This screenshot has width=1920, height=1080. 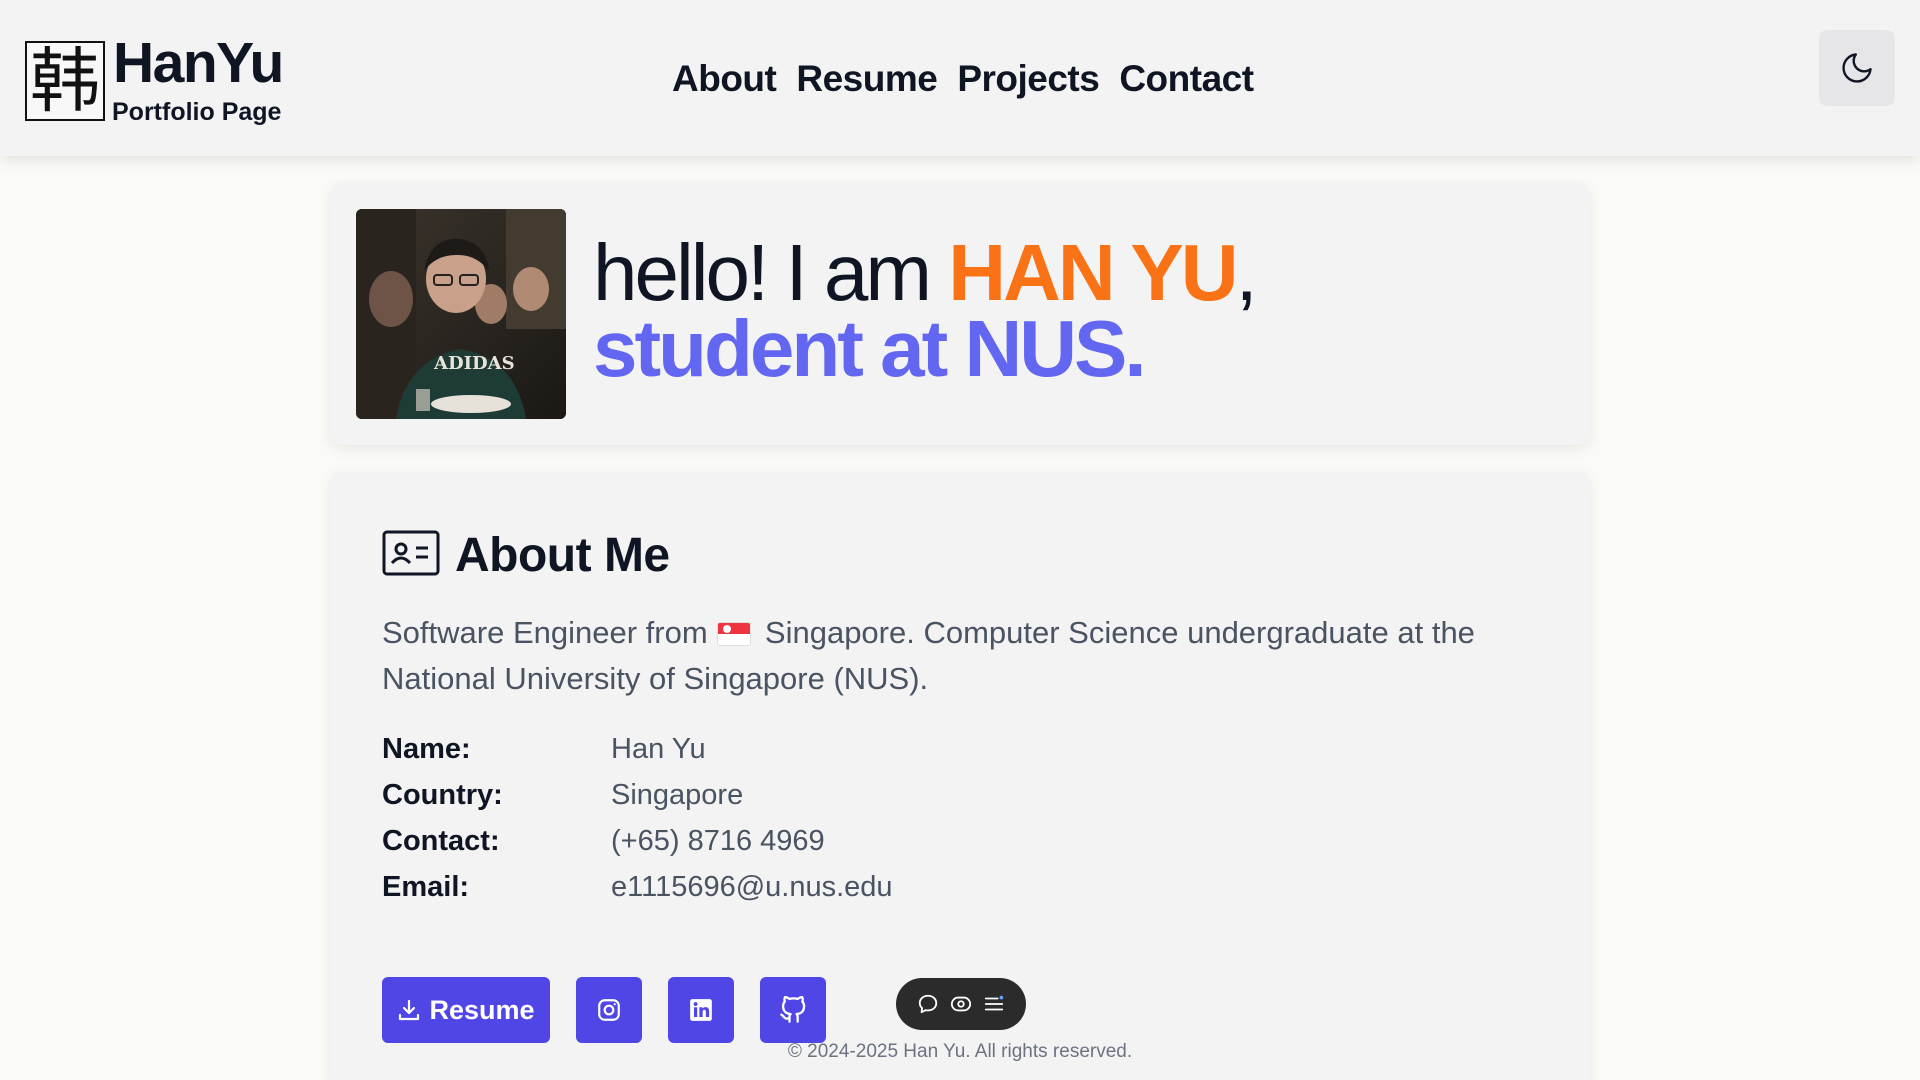 I want to click on info-row-email: Email: e1115696@u.nus.edu, so click(x=637, y=887).